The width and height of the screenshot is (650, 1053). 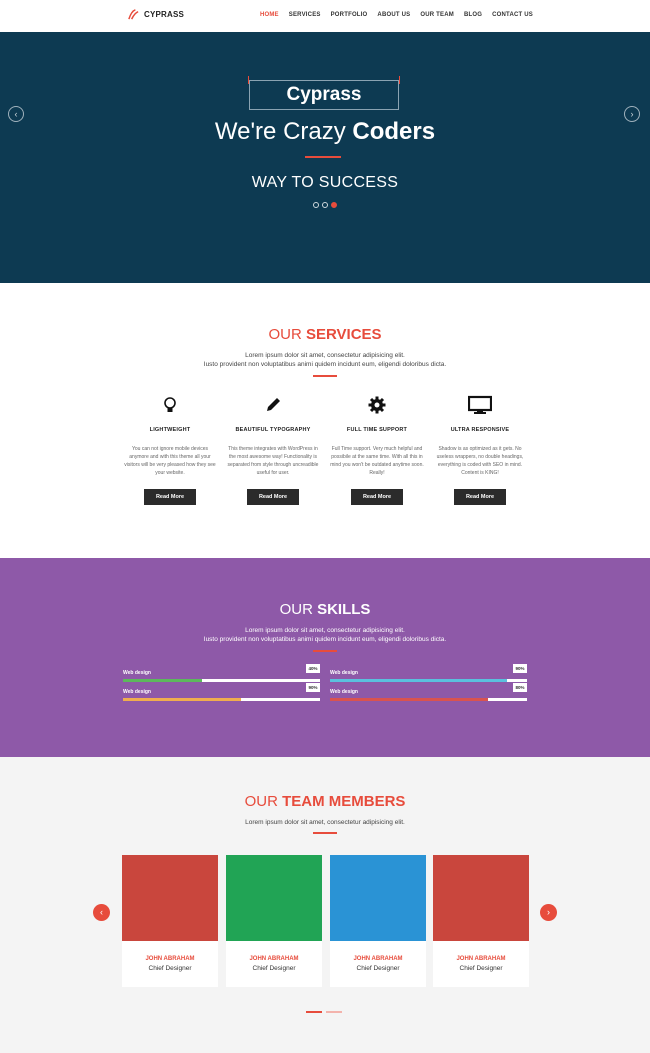 What do you see at coordinates (273, 430) in the screenshot?
I see `service-title: BEAUTIFUL TYPOGRAPHY` at bounding box center [273, 430].